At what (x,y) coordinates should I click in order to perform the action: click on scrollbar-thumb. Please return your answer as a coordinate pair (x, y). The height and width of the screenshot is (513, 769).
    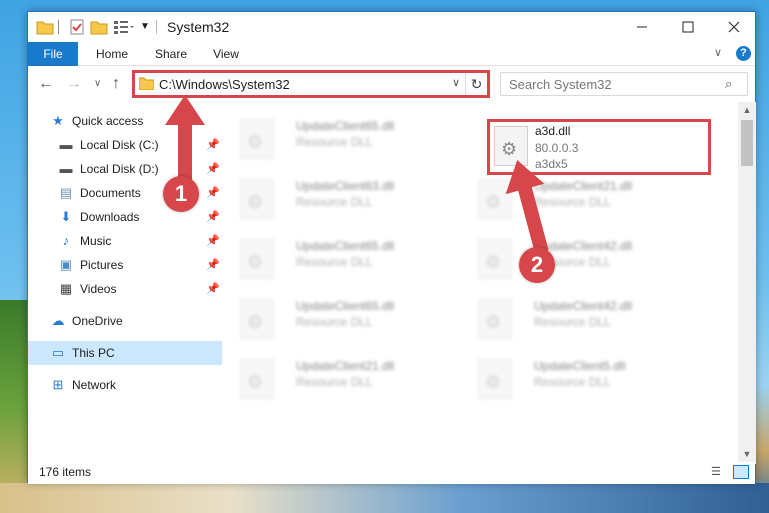
    Looking at the image, I should click on (747, 143).